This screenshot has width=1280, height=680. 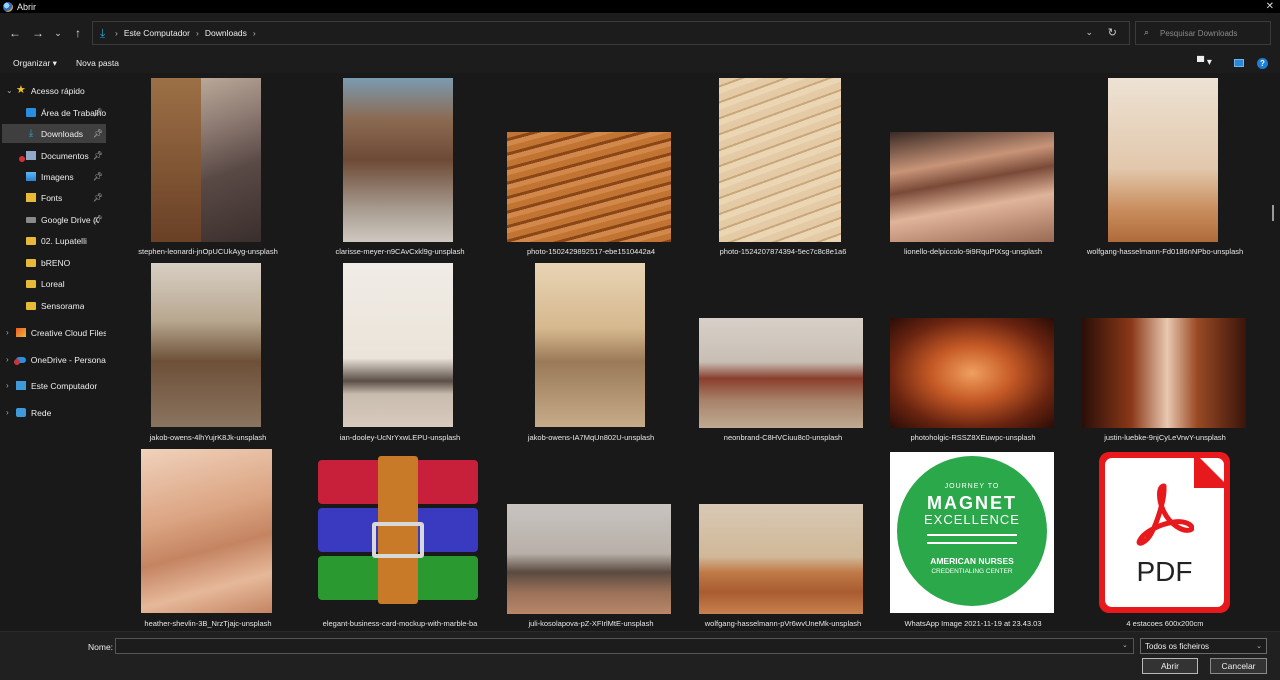 What do you see at coordinates (38, 33) in the screenshot?
I see `forward-arrow-icon: →` at bounding box center [38, 33].